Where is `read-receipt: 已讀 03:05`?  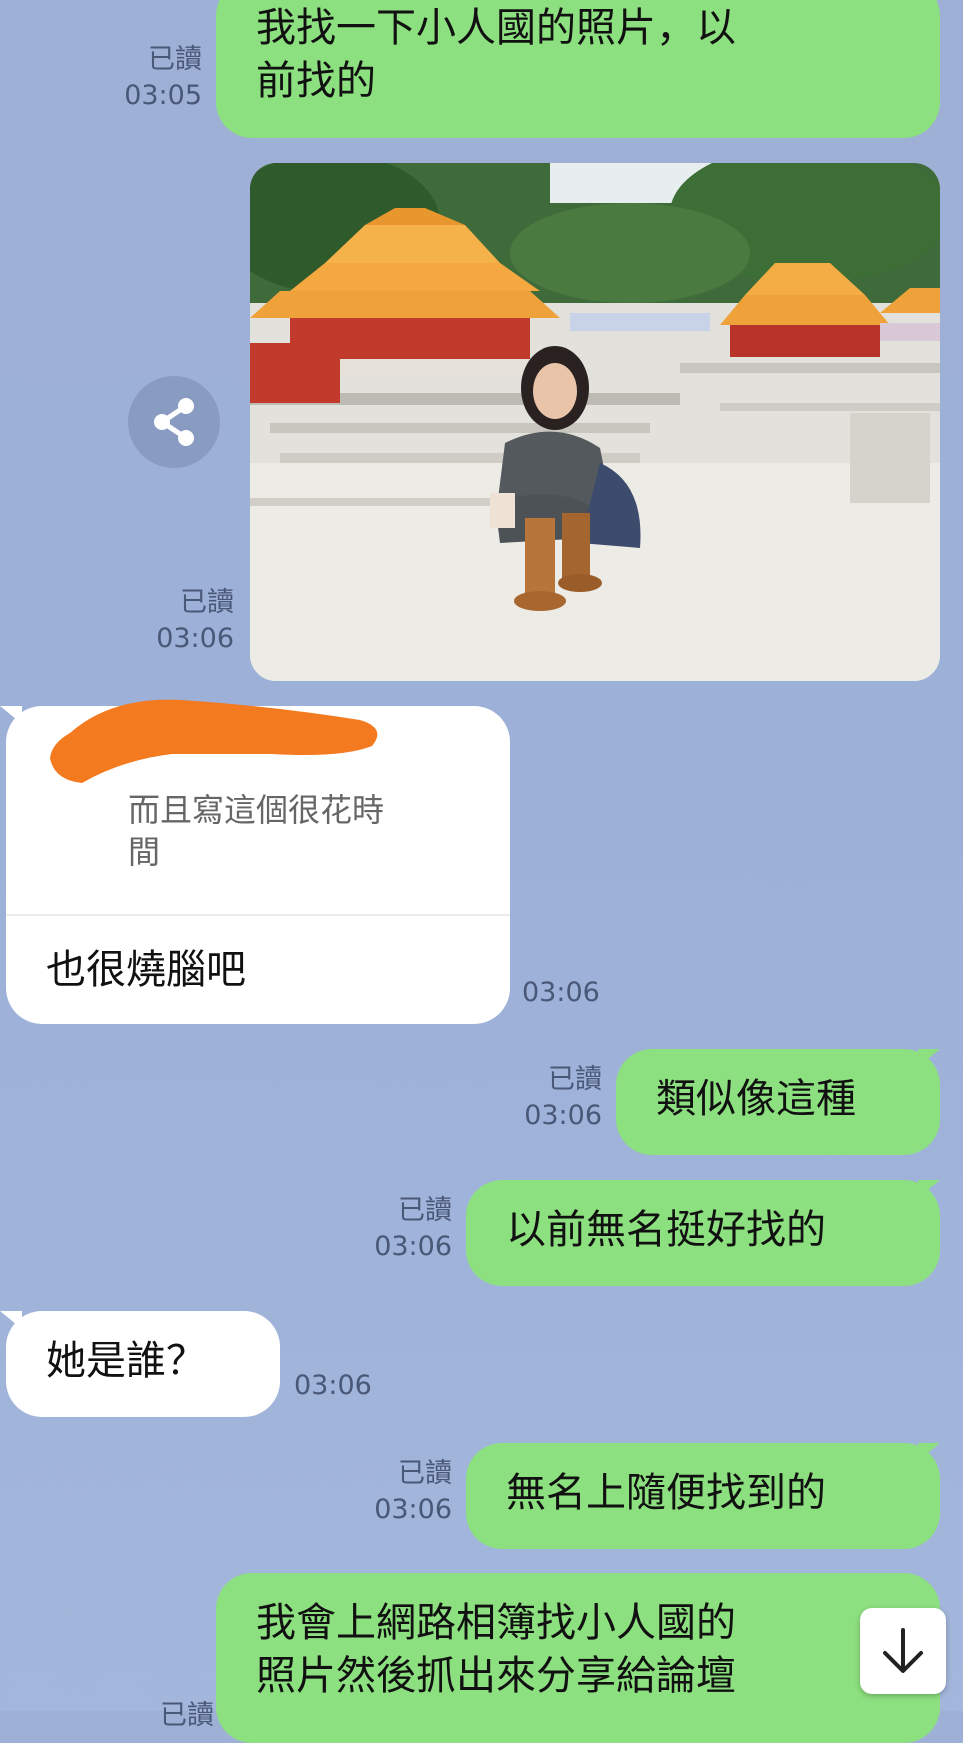
read-receipt: 已讀 03:05 is located at coordinates (156, 78).